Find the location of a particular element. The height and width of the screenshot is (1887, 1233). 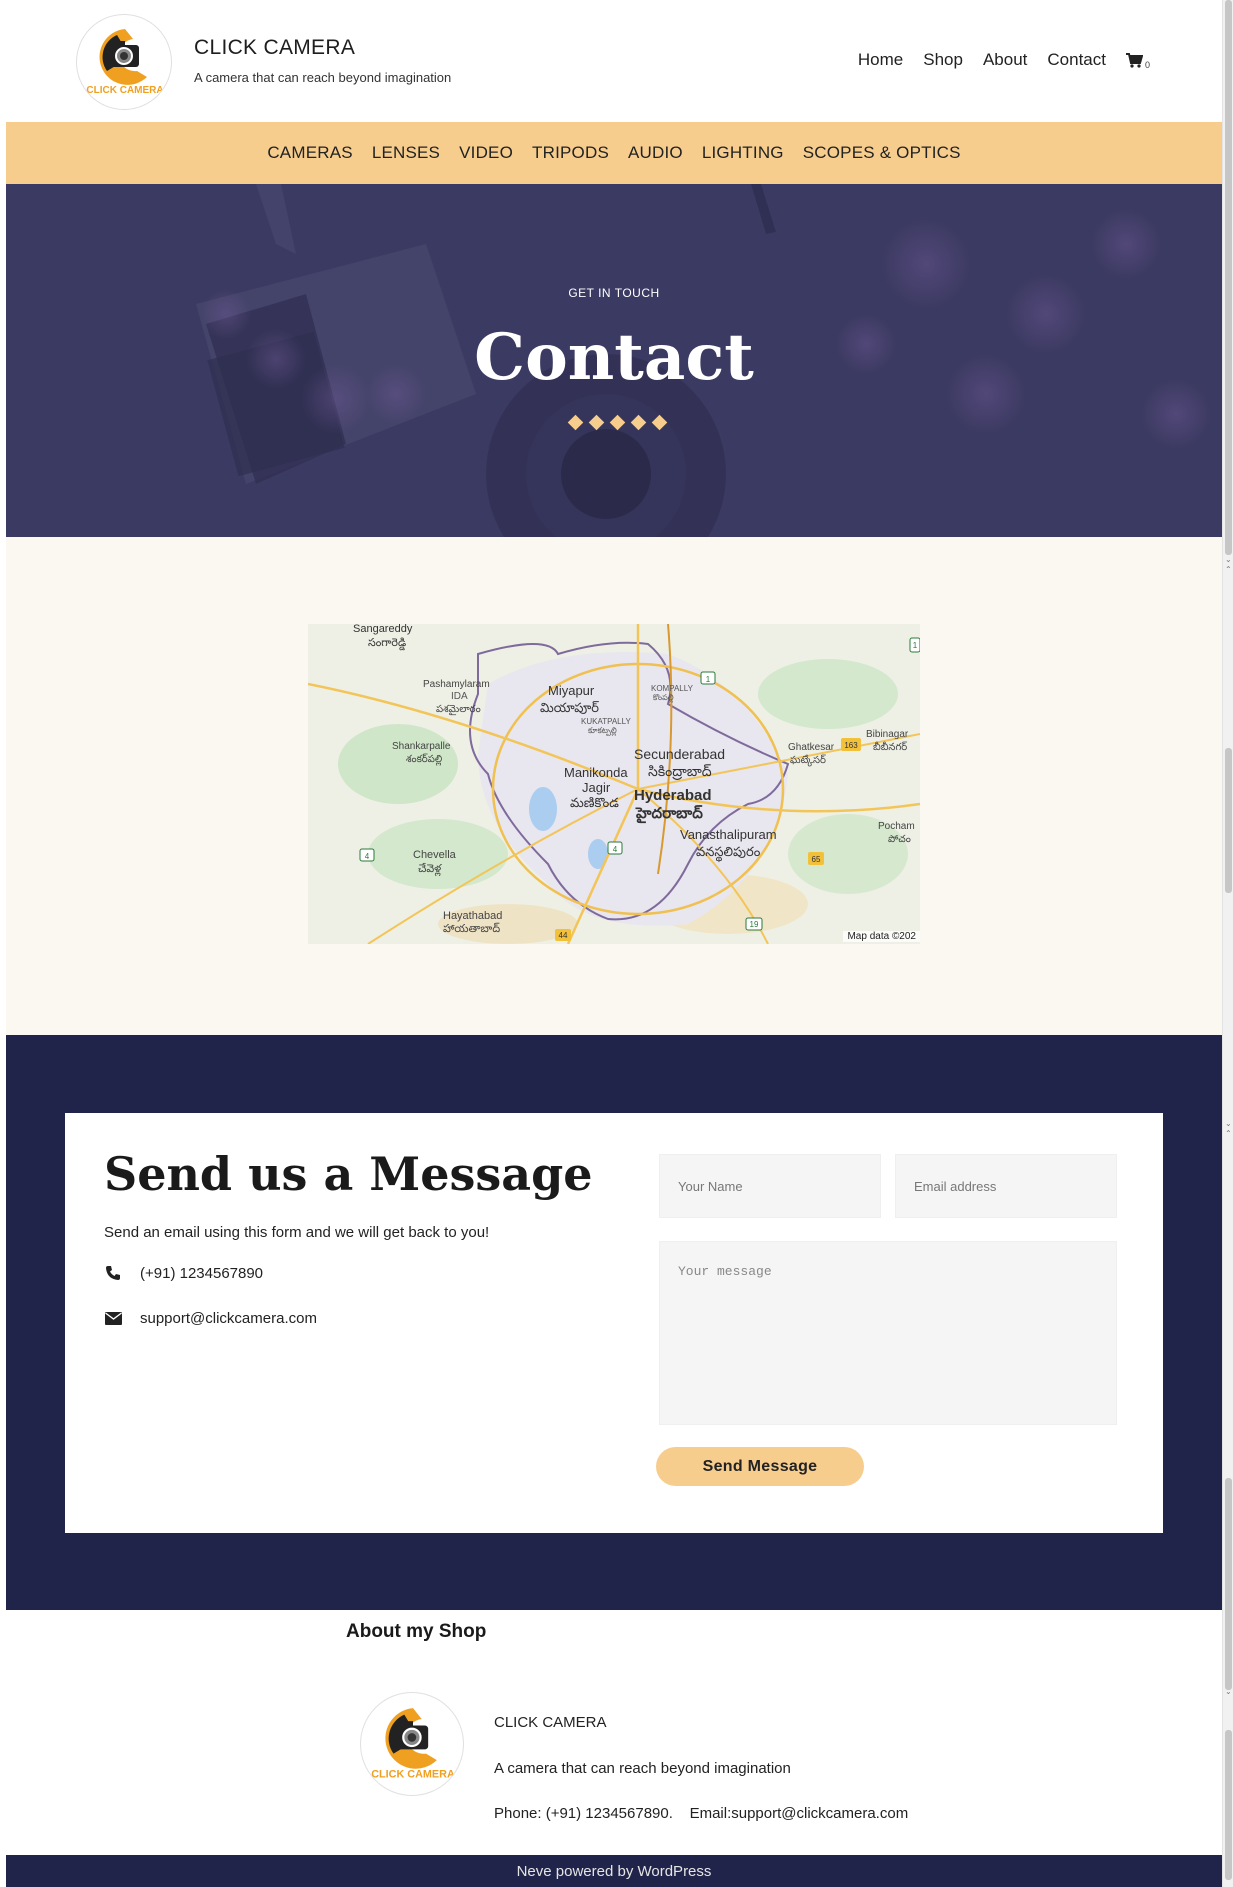

road-shield: 65 is located at coordinates (816, 858).